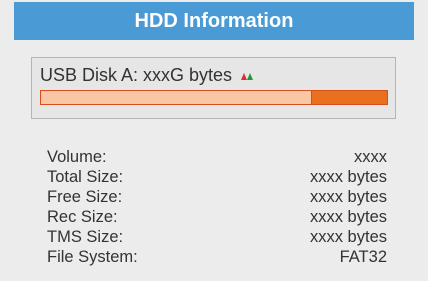  Describe the element at coordinates (217, 197) in the screenshot. I see `info-row: Free Size: xxxx bytes` at that location.